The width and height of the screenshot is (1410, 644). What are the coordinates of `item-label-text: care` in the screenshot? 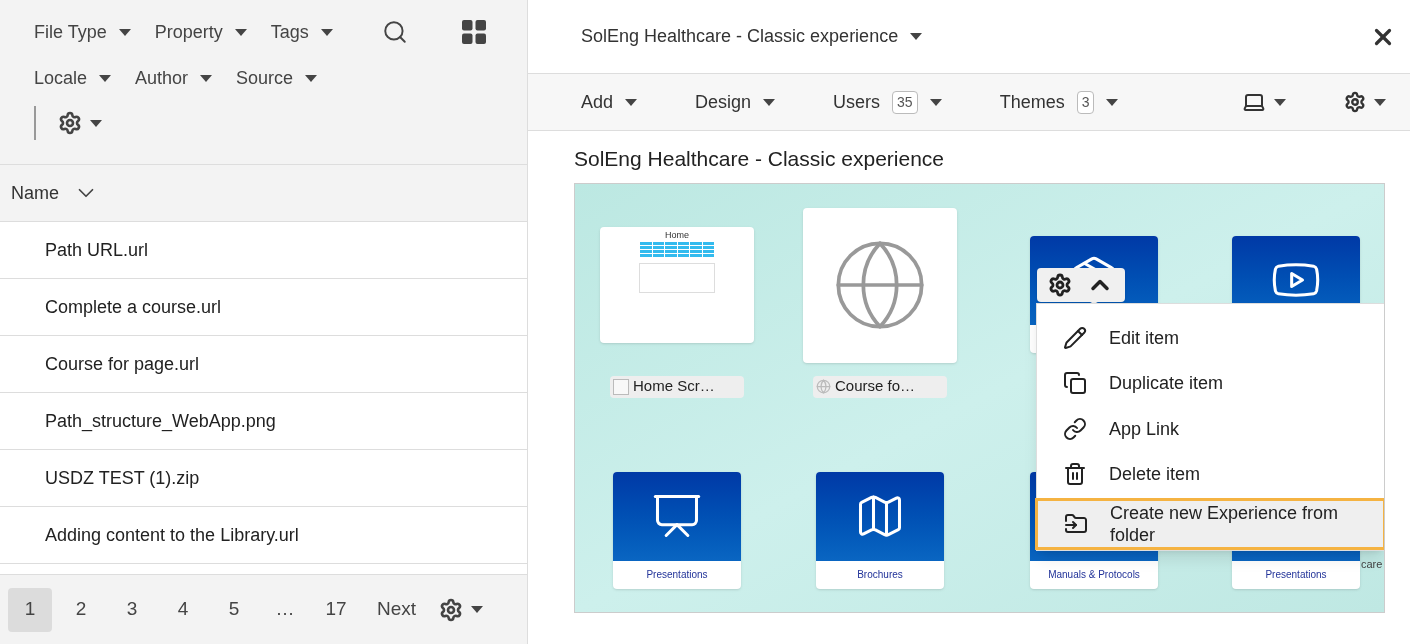 It's located at (1372, 564).